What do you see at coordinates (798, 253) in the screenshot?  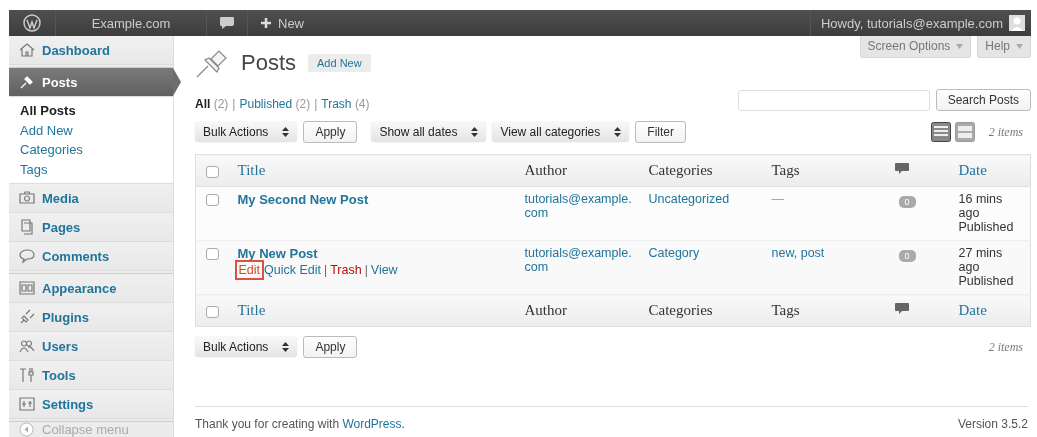 I see `tags-link: new, post` at bounding box center [798, 253].